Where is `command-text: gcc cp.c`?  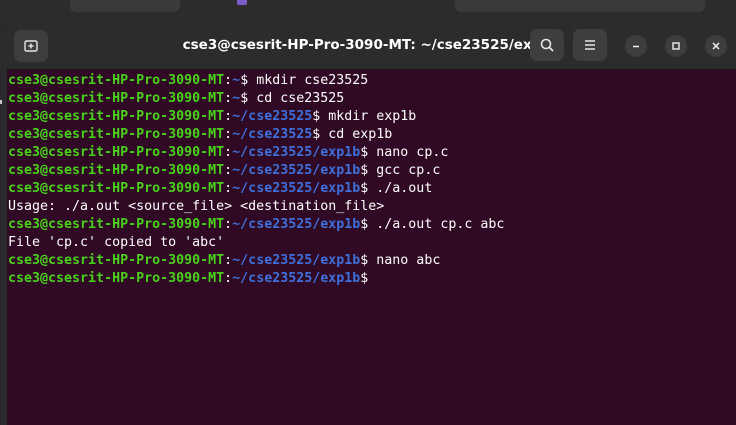 command-text: gcc cp.c is located at coordinates (408, 170).